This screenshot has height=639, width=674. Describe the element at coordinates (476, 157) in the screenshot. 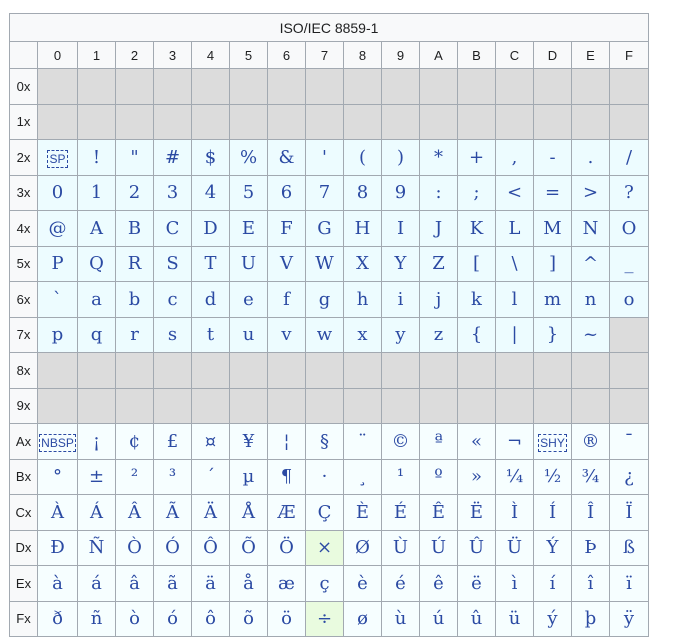

I see `char-cell: +` at that location.